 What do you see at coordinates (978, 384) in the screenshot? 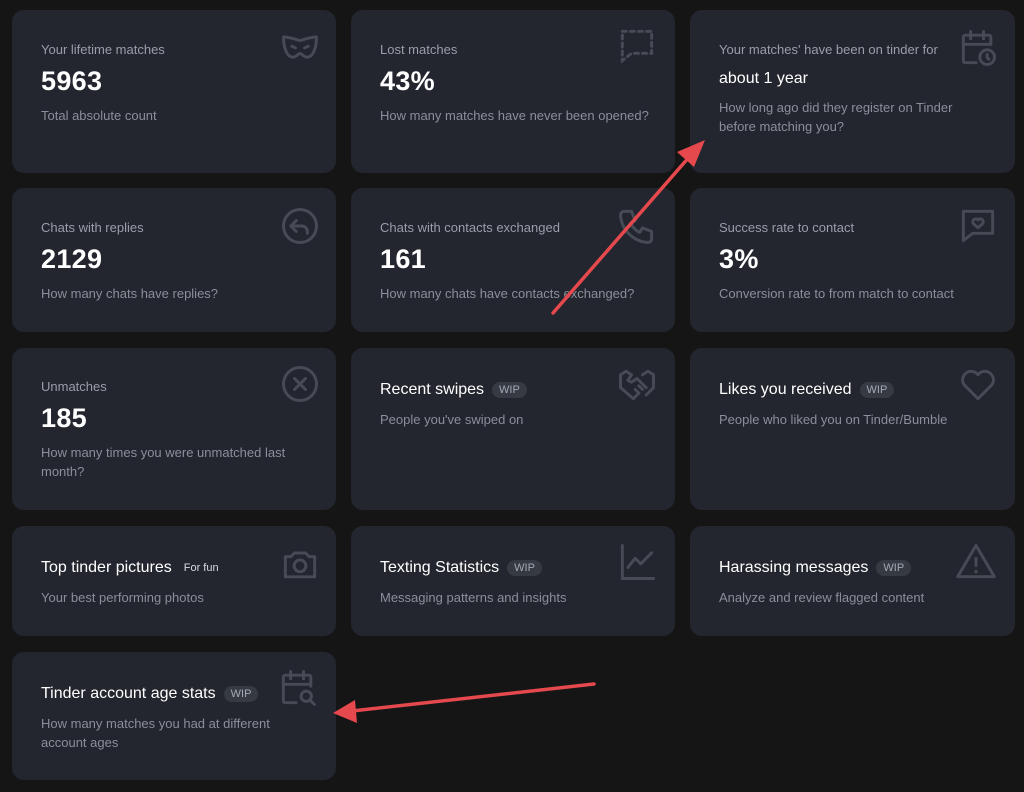
I see `heart-icon` at bounding box center [978, 384].